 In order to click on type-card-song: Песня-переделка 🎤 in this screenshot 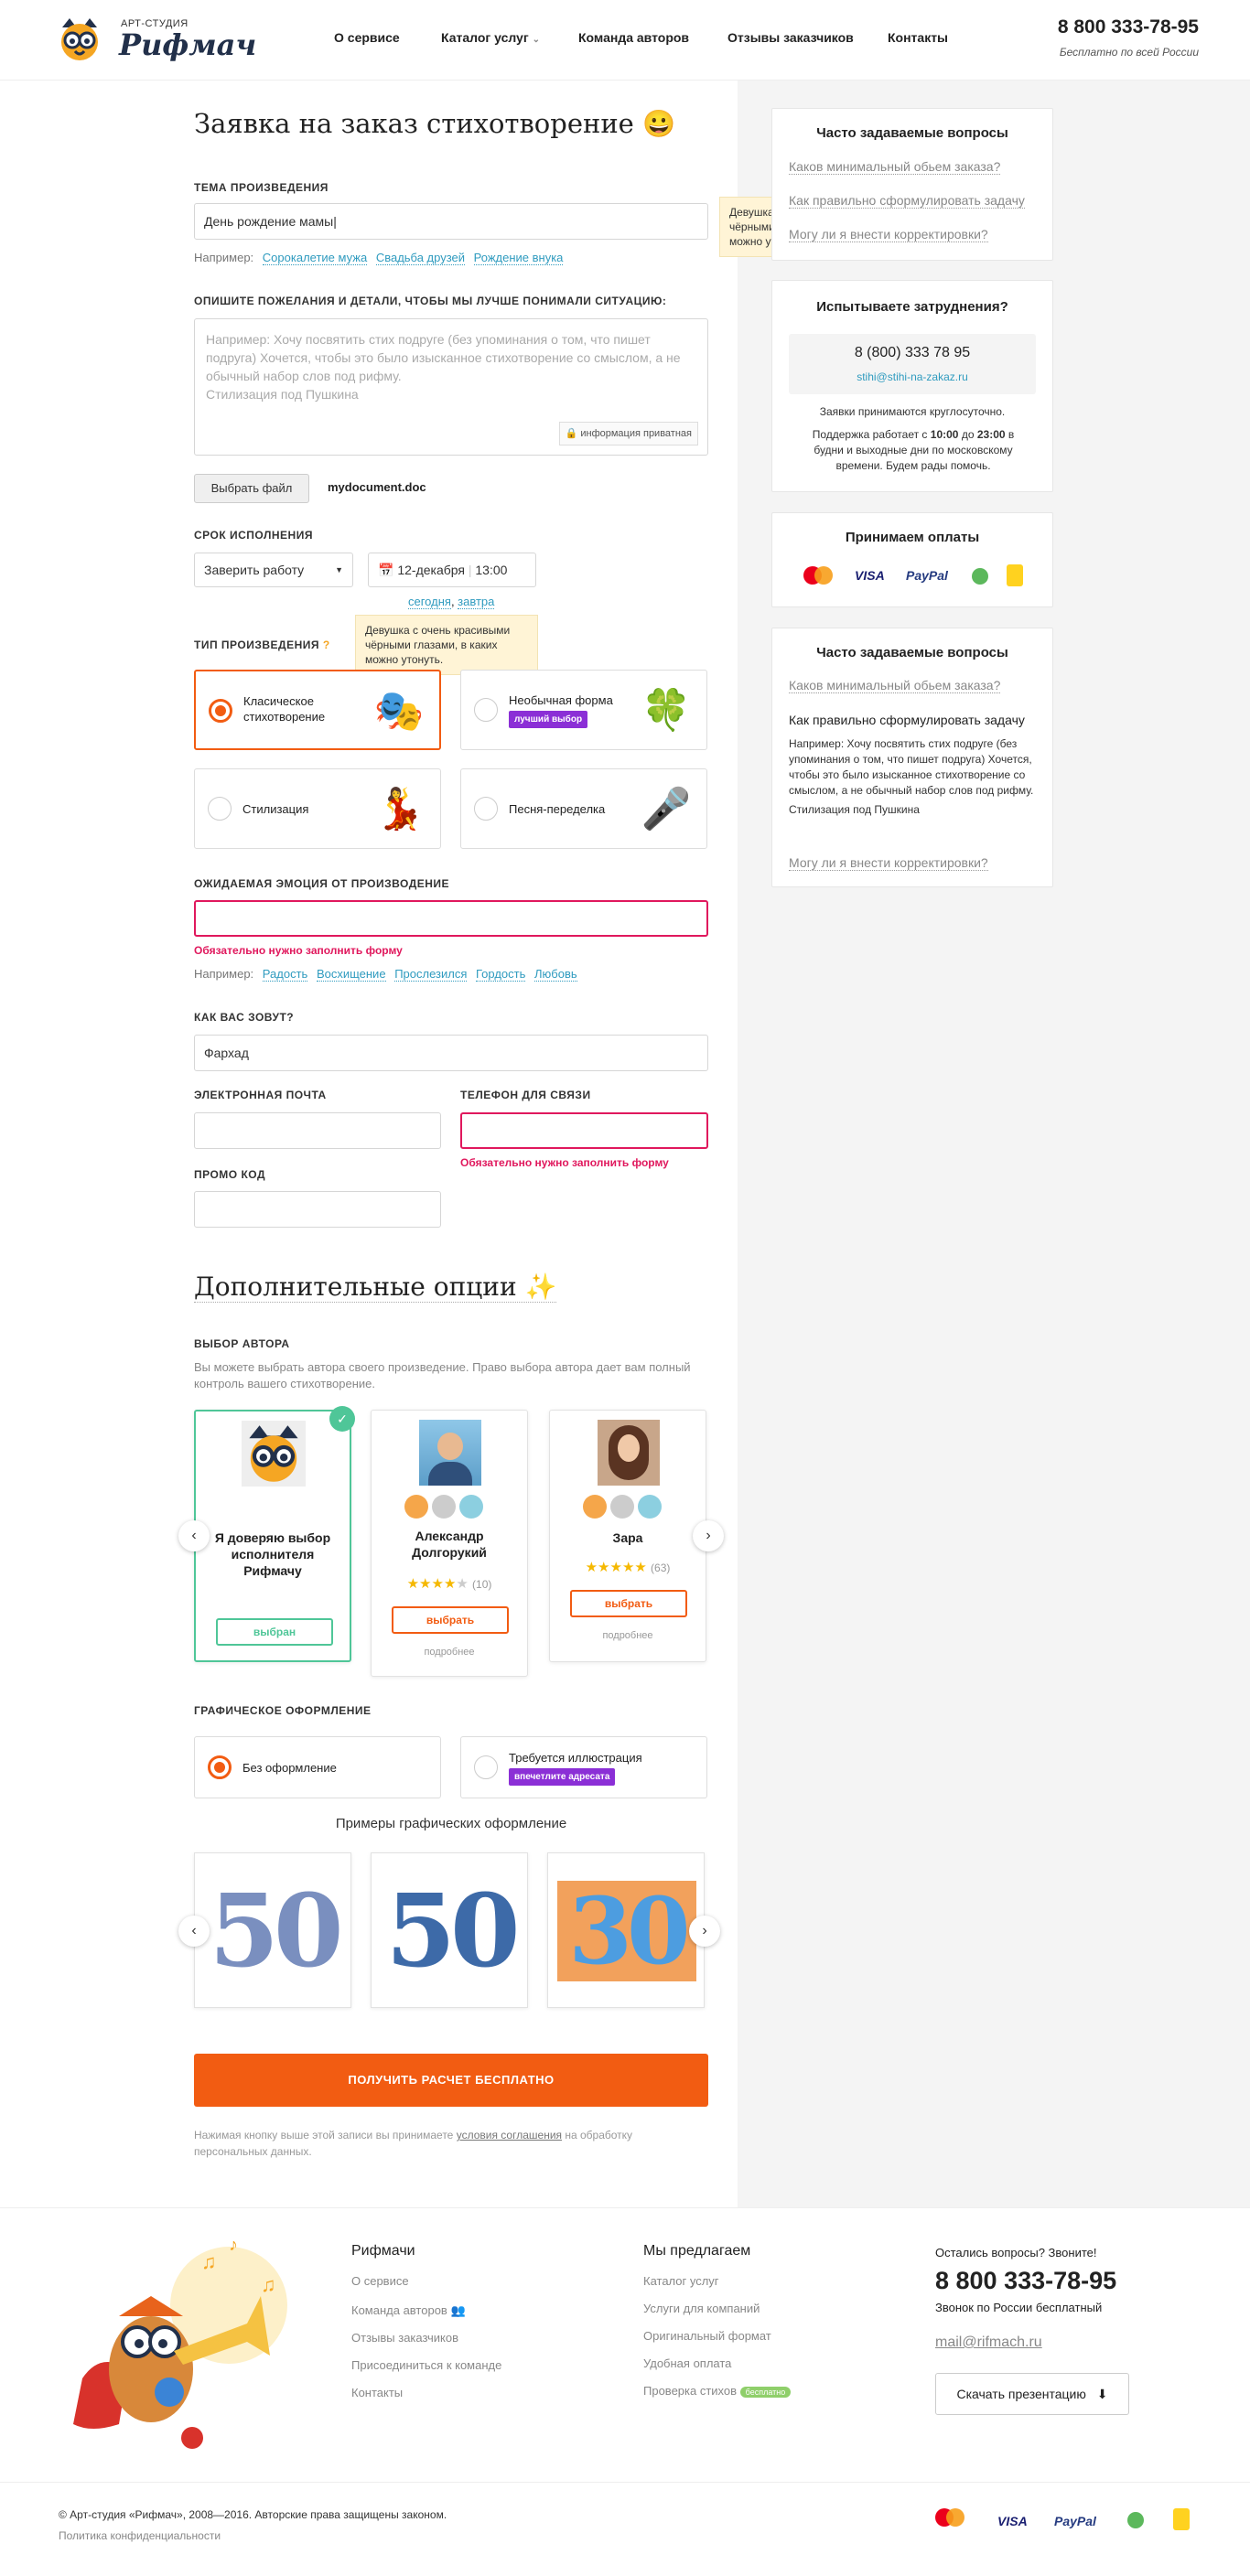, I will do `click(584, 808)`.